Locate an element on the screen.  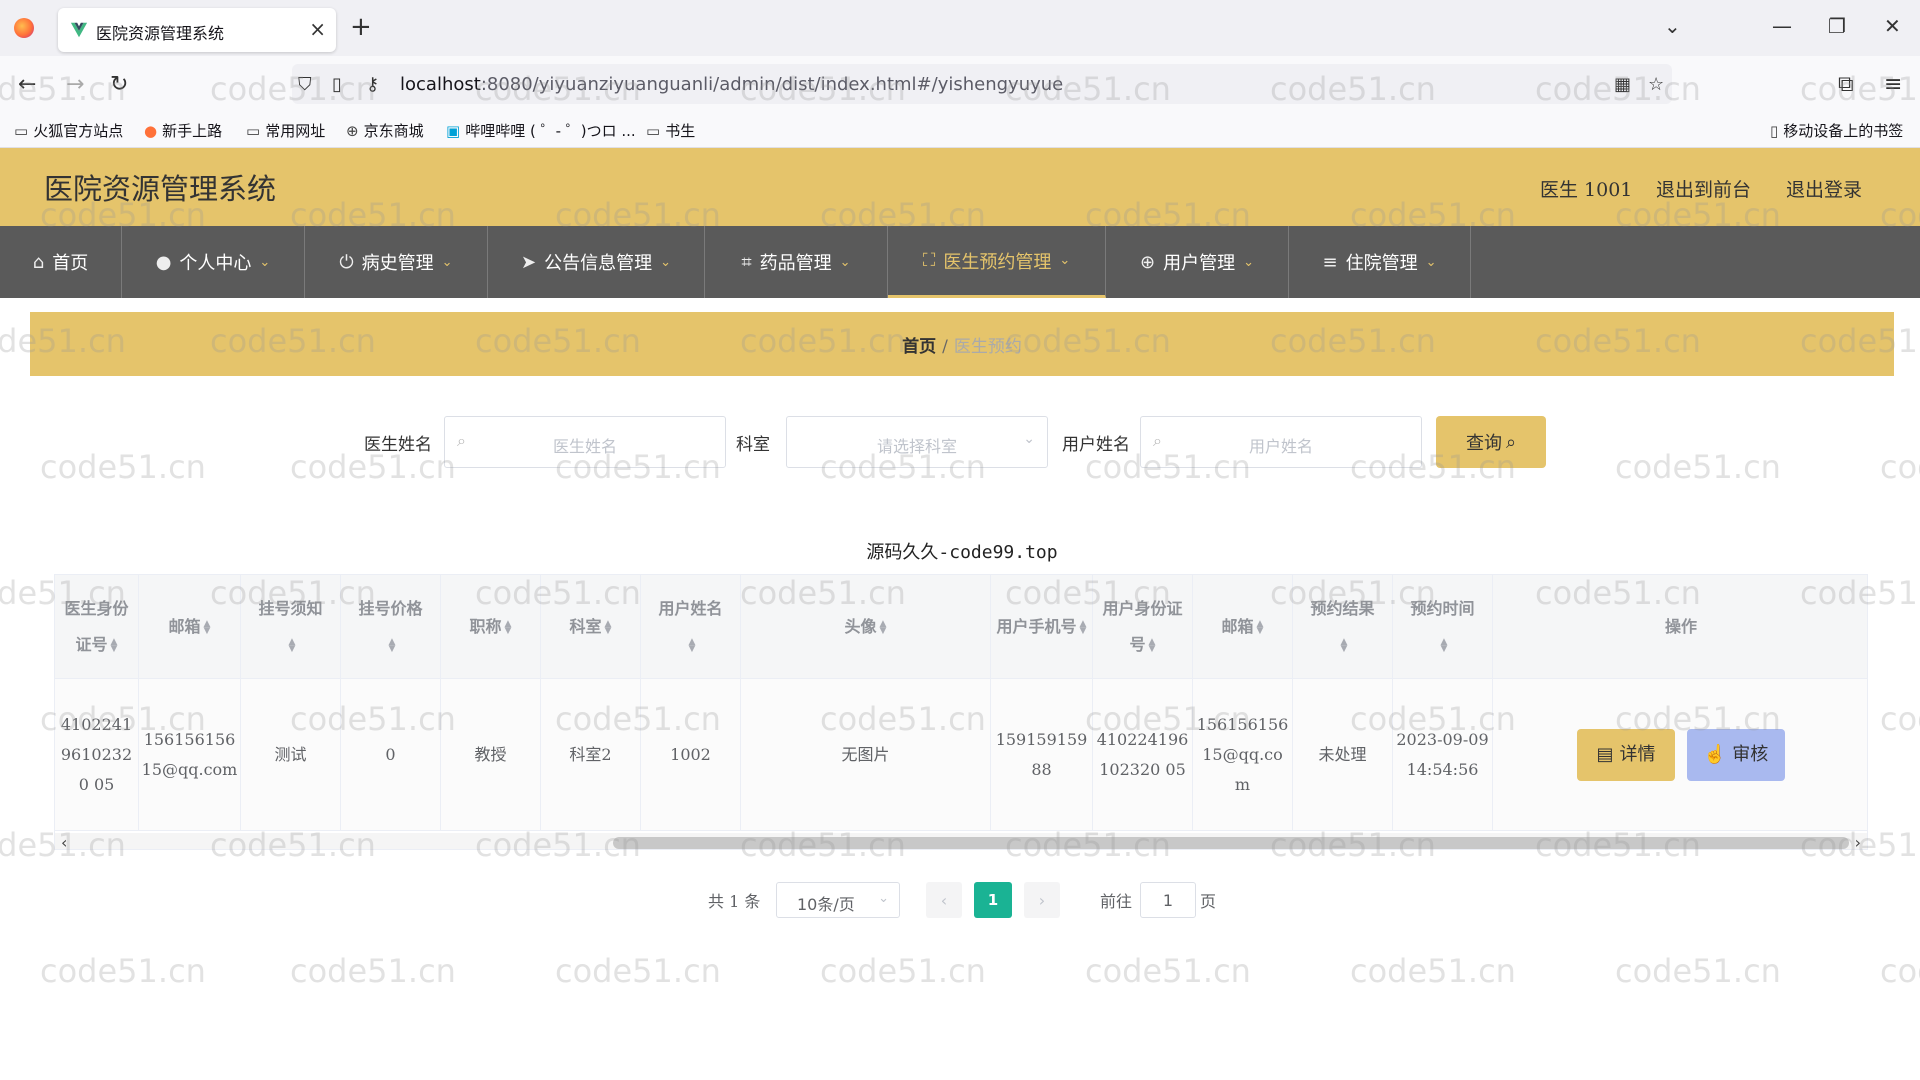
column-header: 用户手机号 ▲ ▼ is located at coordinates (1042, 627).